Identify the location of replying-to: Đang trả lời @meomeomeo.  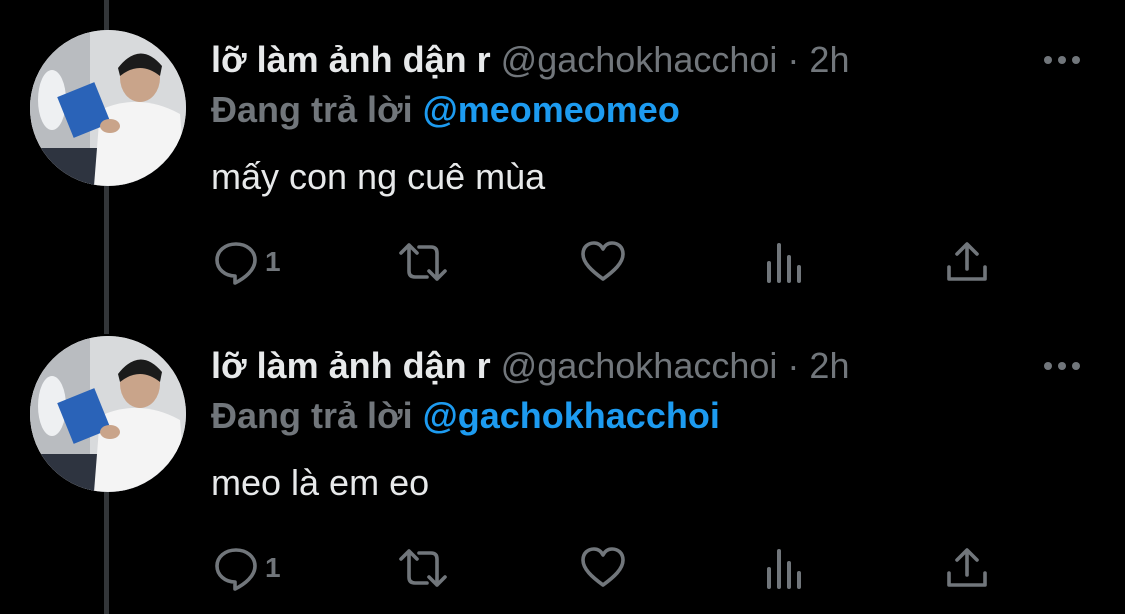
(445, 110).